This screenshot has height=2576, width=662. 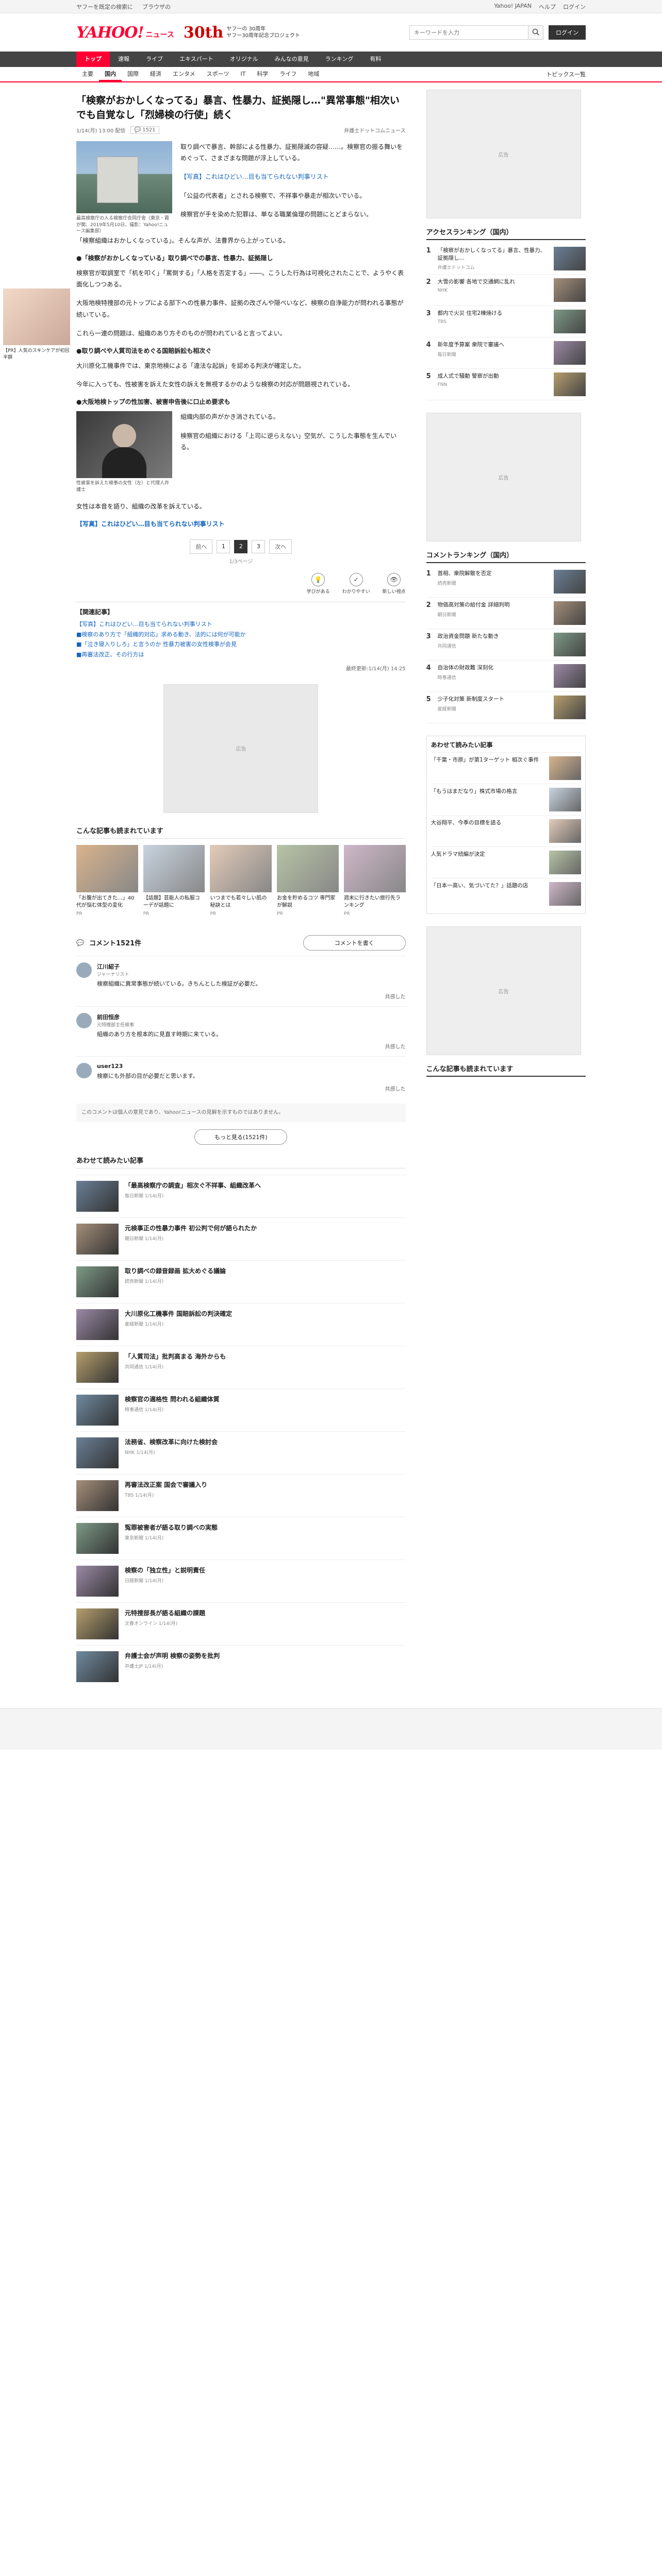 I want to click on rec-item: 「人質司法」批判高まる 海外からも 共同通信 1/14(月), so click(x=241, y=1367).